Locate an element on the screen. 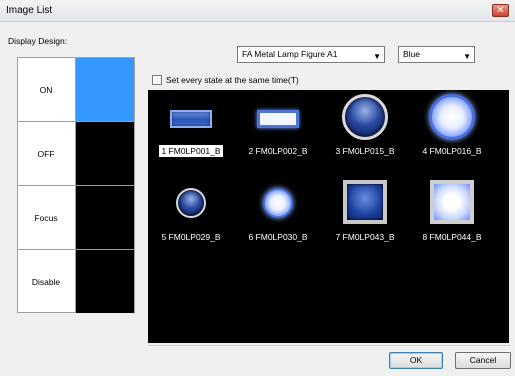 Image resolution: width=515 pixels, height=376 pixels. window-title: Image List is located at coordinates (29, 10).